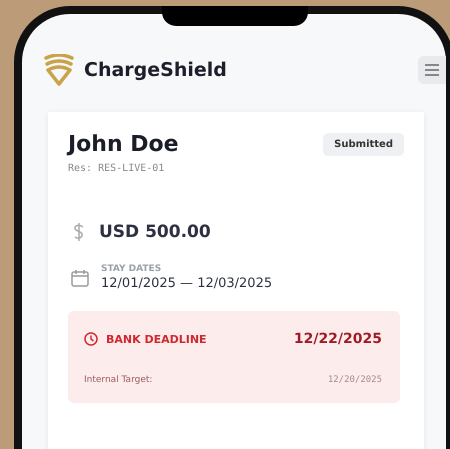 This screenshot has height=449, width=450. What do you see at coordinates (131, 269) in the screenshot?
I see `stay-dates-label: STAY DATES` at bounding box center [131, 269].